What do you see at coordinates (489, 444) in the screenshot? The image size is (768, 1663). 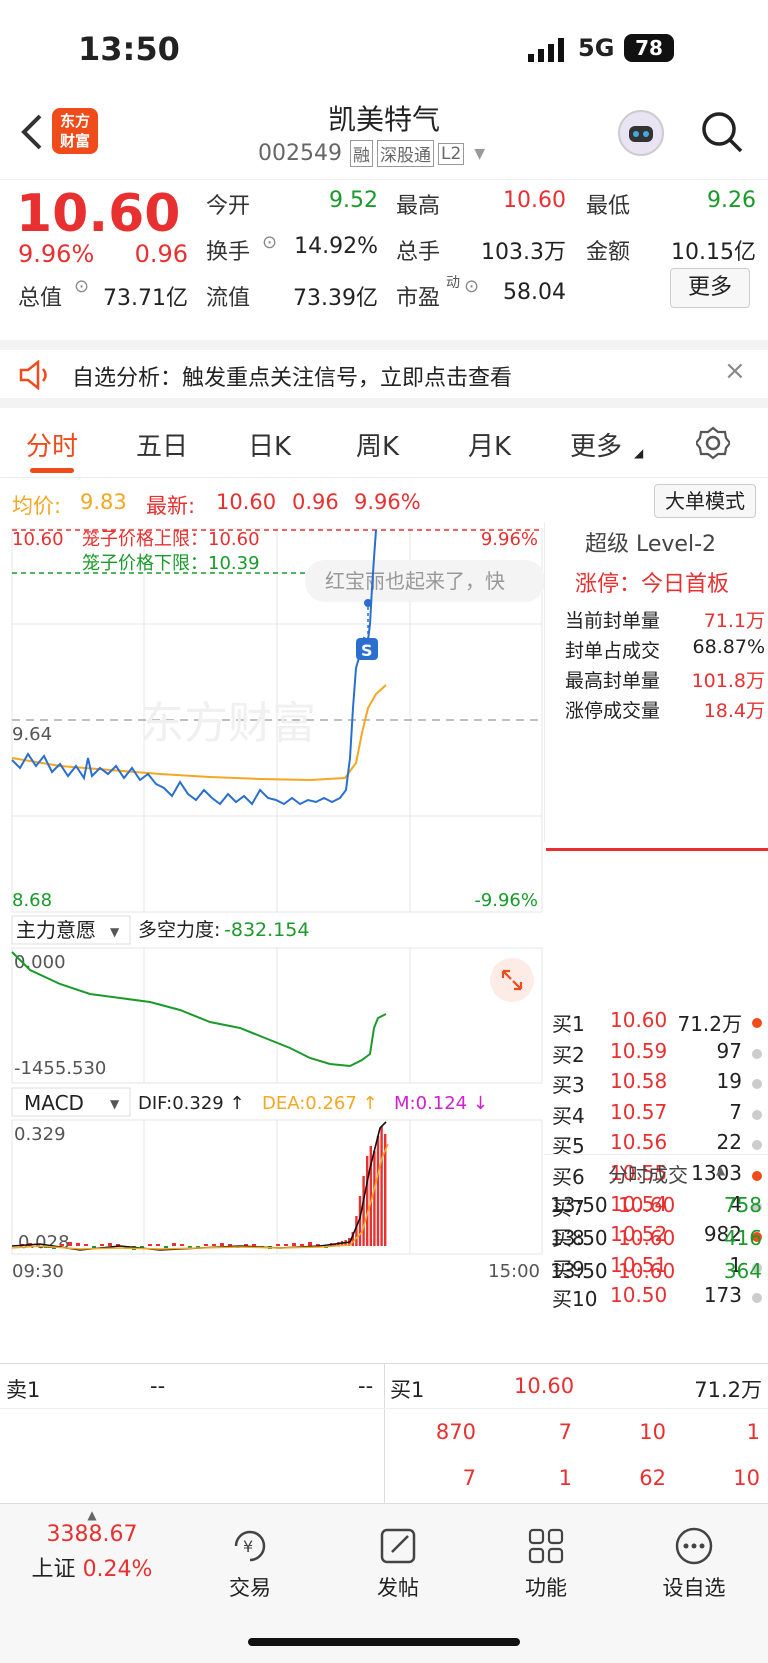 I see `tab-monthly: 月K` at bounding box center [489, 444].